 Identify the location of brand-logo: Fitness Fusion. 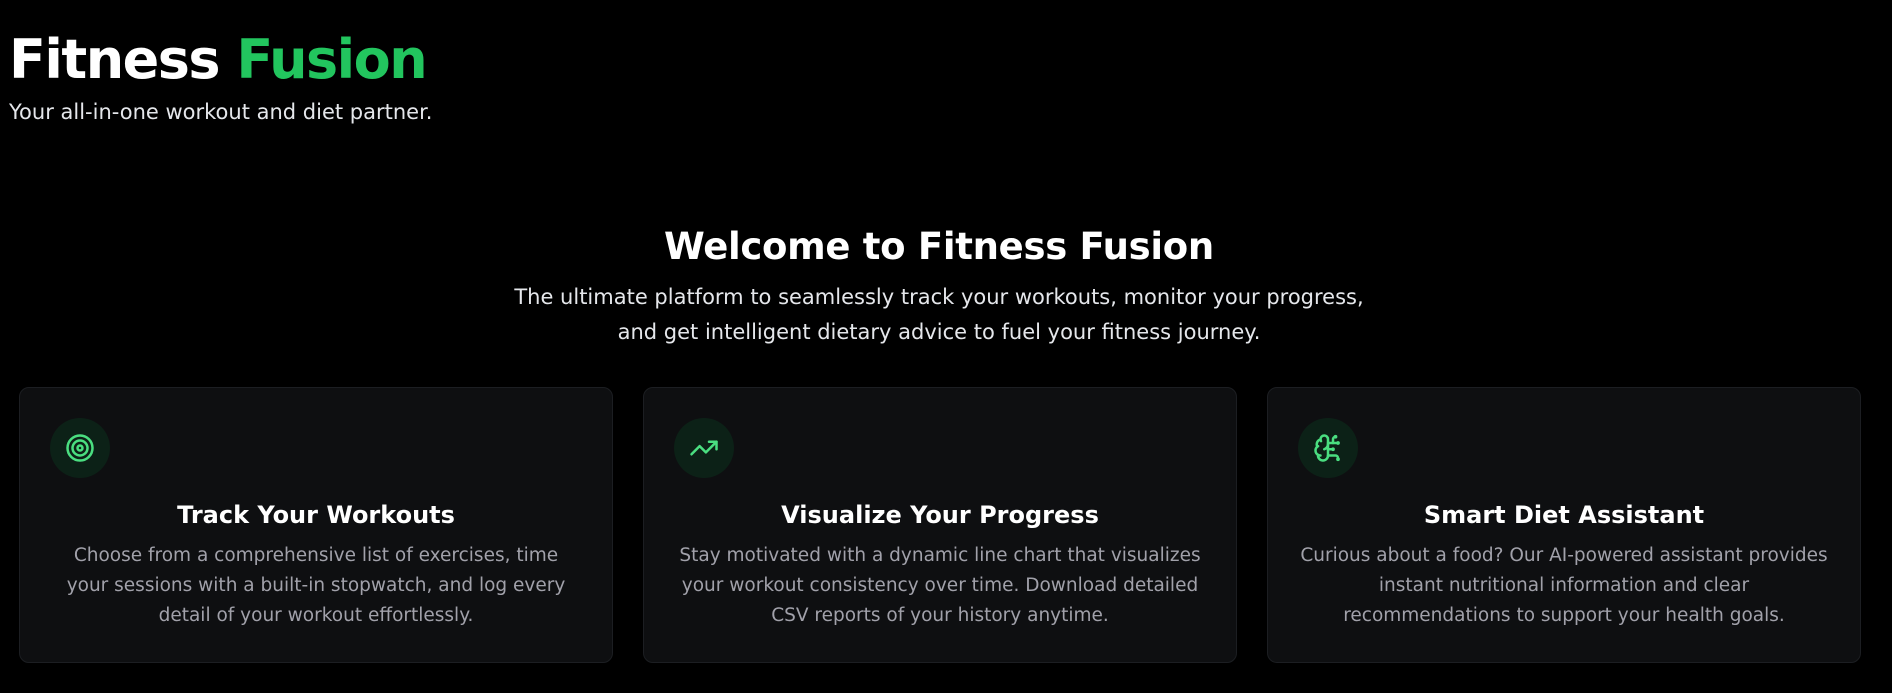
(220, 60).